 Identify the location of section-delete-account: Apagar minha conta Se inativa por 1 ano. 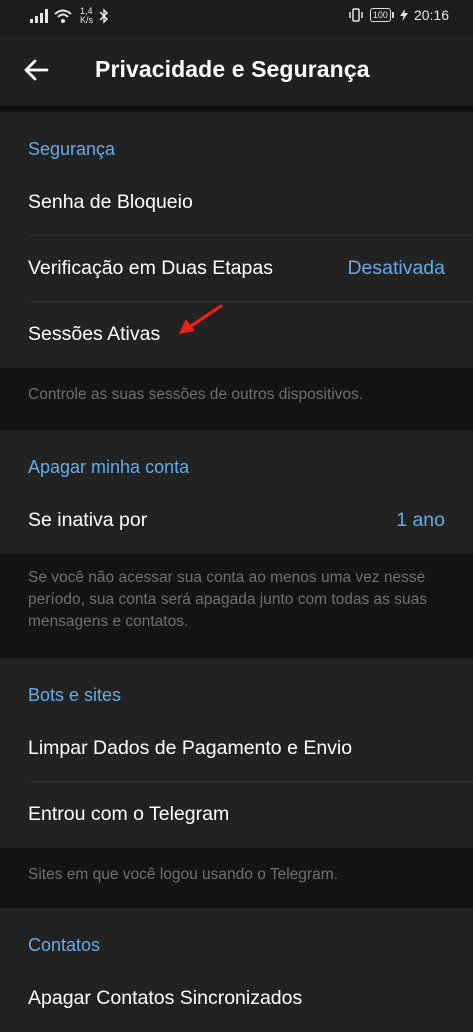
(236, 492).